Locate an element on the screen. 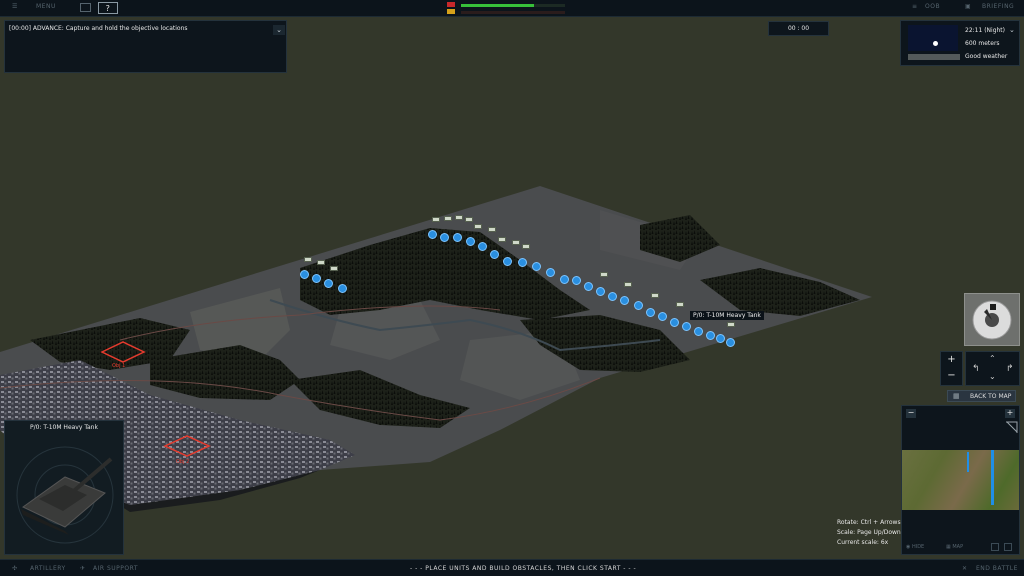 The image size is (1024, 576). grid-icon: ▦ is located at coordinates (956, 396).